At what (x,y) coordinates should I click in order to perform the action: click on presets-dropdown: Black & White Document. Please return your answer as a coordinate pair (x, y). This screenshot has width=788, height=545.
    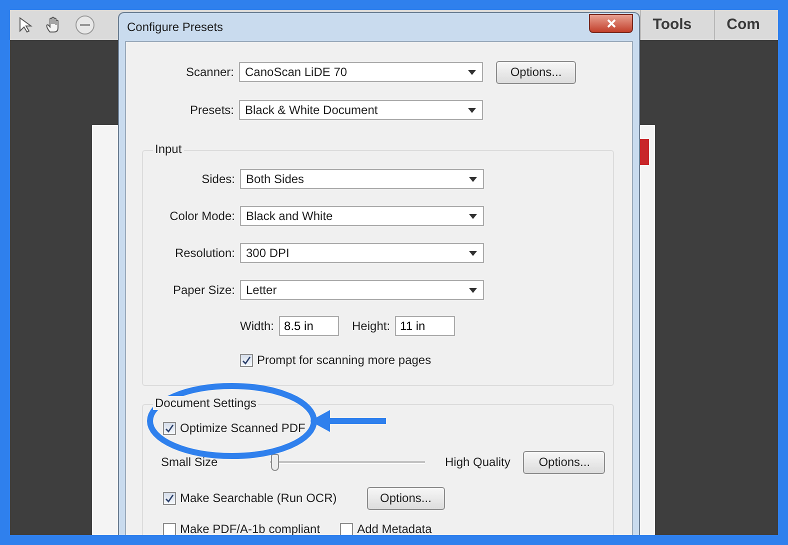
    Looking at the image, I should click on (361, 110).